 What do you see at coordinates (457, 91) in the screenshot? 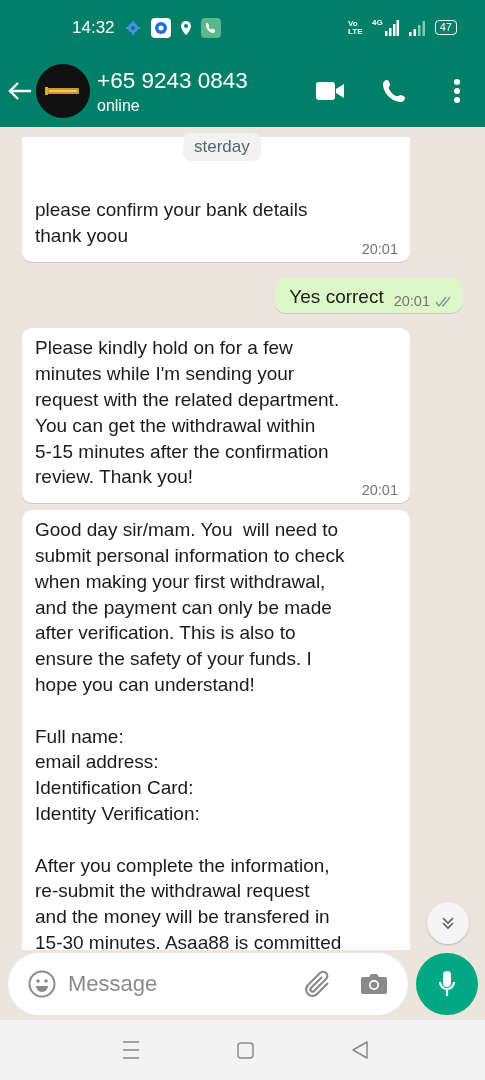
I see `menu-icon` at bounding box center [457, 91].